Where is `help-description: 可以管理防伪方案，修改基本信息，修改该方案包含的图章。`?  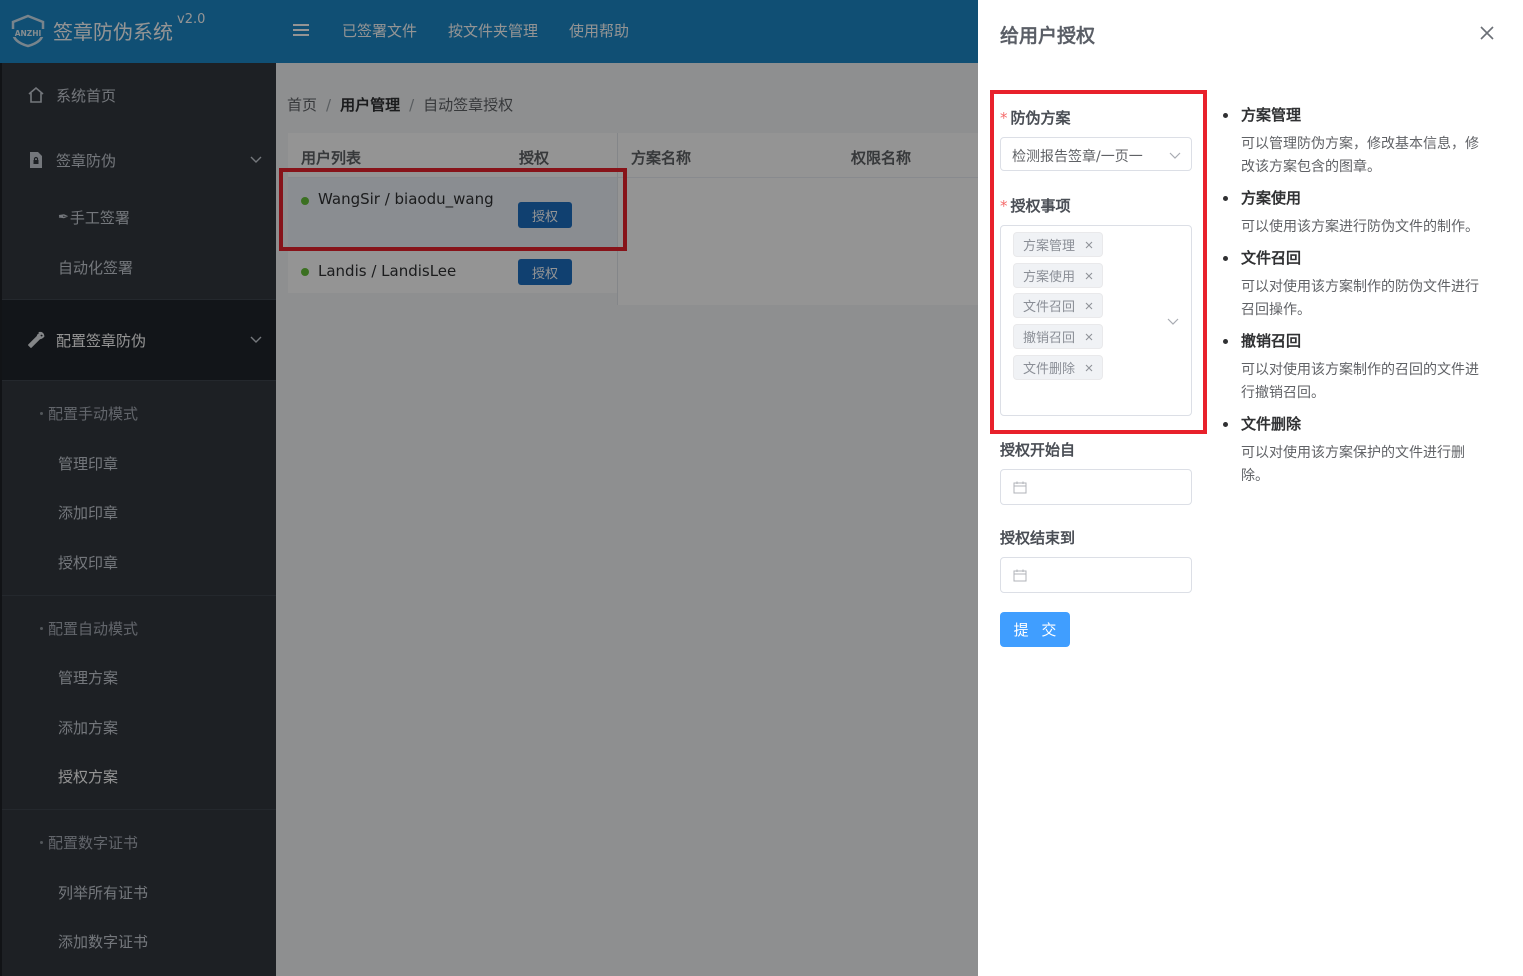
help-description: 可以管理防伪方案，修改基本信息，修改该方案包含的图章。 is located at coordinates (1360, 155).